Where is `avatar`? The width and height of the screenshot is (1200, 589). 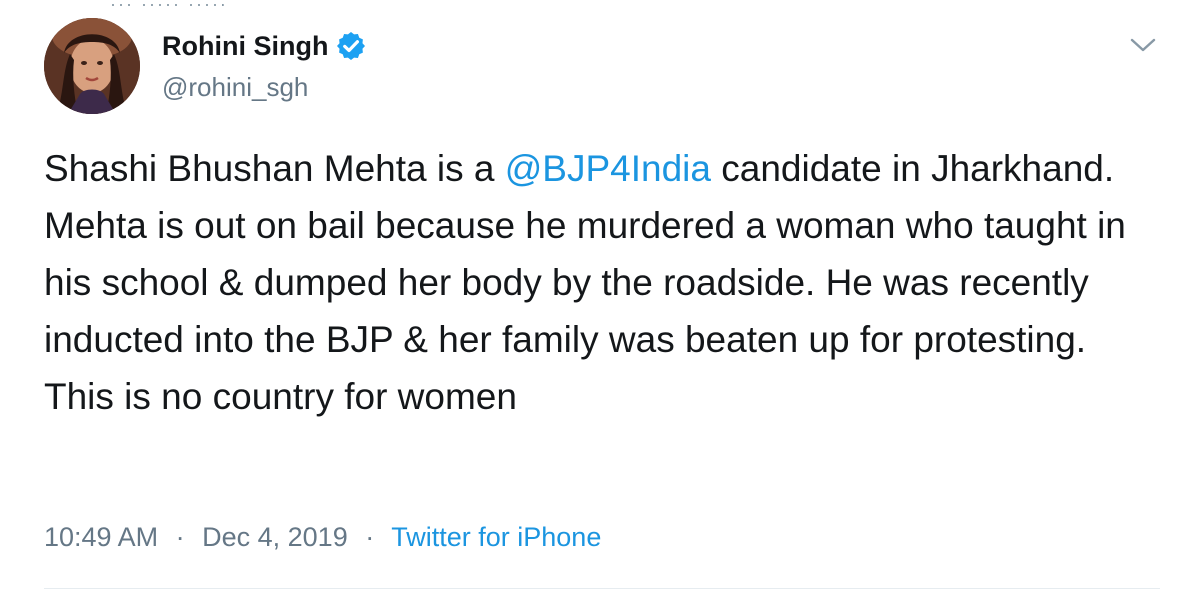
avatar is located at coordinates (92, 66).